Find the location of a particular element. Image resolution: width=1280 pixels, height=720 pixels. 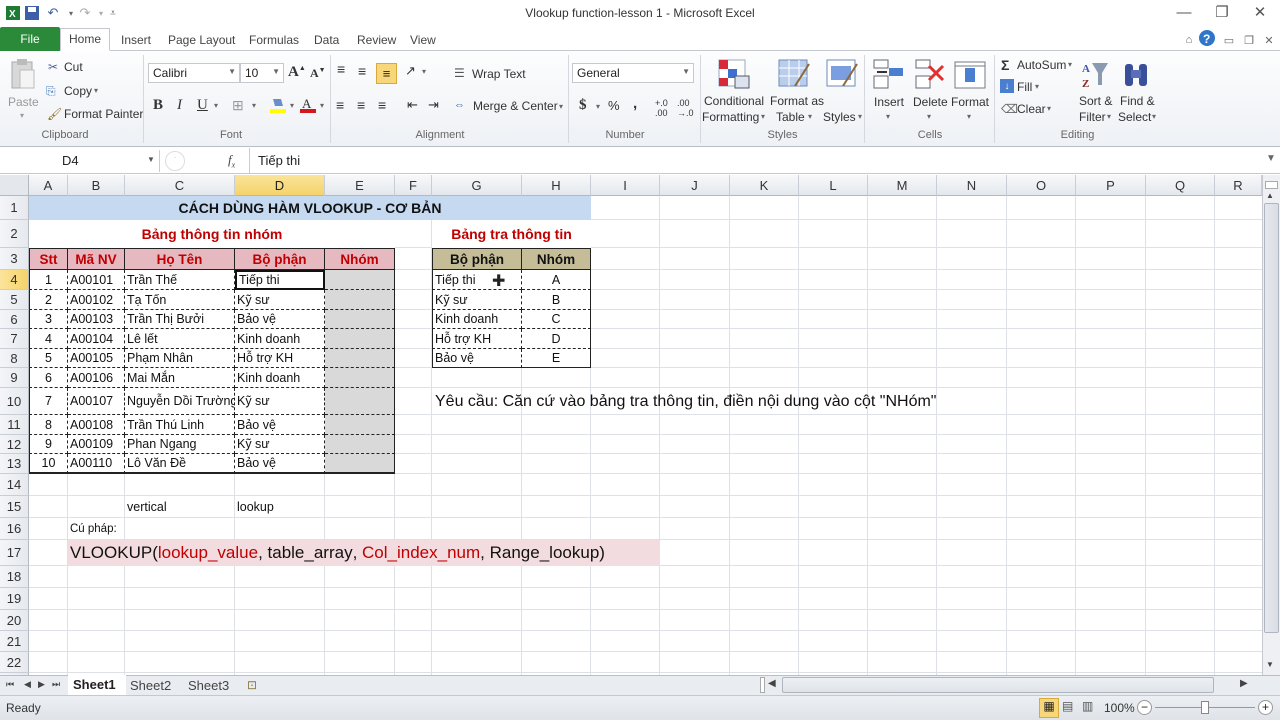

vertical-scroll-thumb is located at coordinates (1271, 418).